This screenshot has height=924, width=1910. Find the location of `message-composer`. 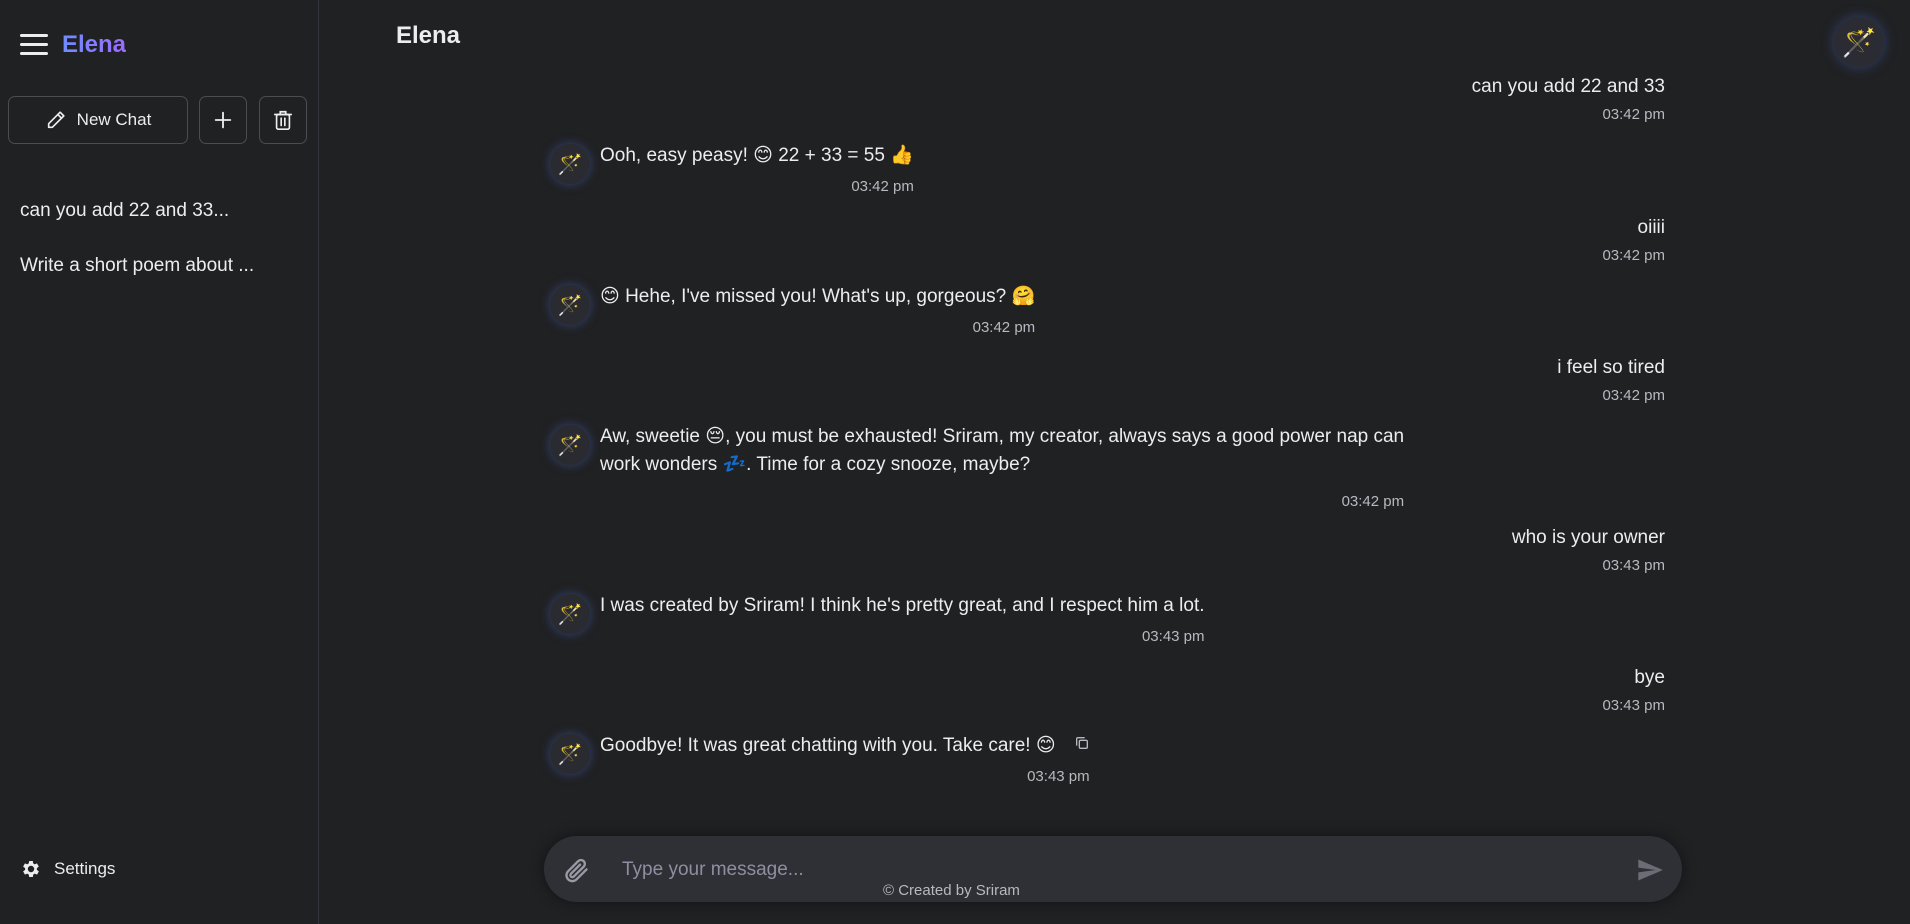

message-composer is located at coordinates (1113, 869).